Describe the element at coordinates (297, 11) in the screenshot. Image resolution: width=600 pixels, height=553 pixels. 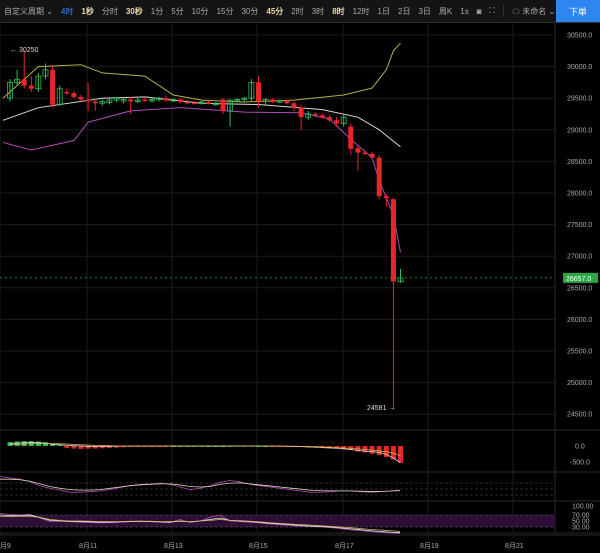
I see `period-10: 2时` at that location.